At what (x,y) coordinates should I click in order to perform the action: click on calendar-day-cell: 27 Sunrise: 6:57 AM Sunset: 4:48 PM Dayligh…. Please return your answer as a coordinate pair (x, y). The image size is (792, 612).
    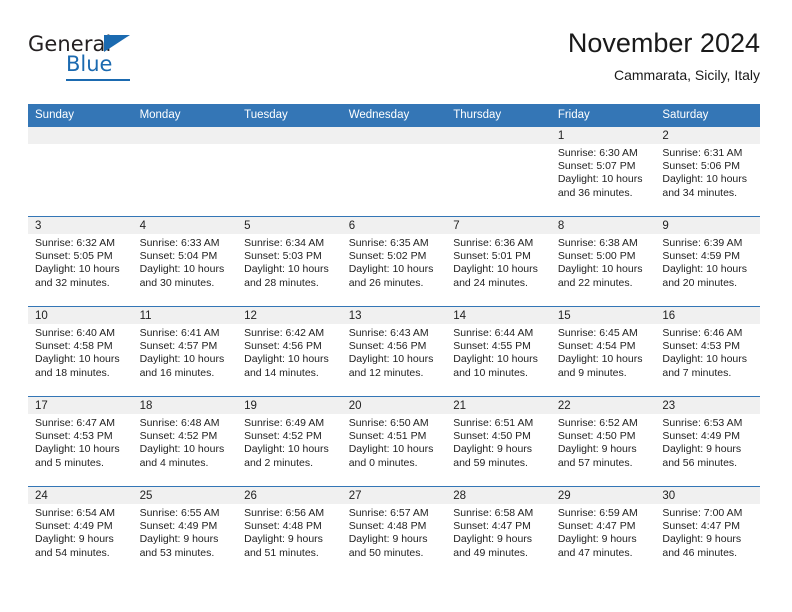
    Looking at the image, I should click on (394, 531).